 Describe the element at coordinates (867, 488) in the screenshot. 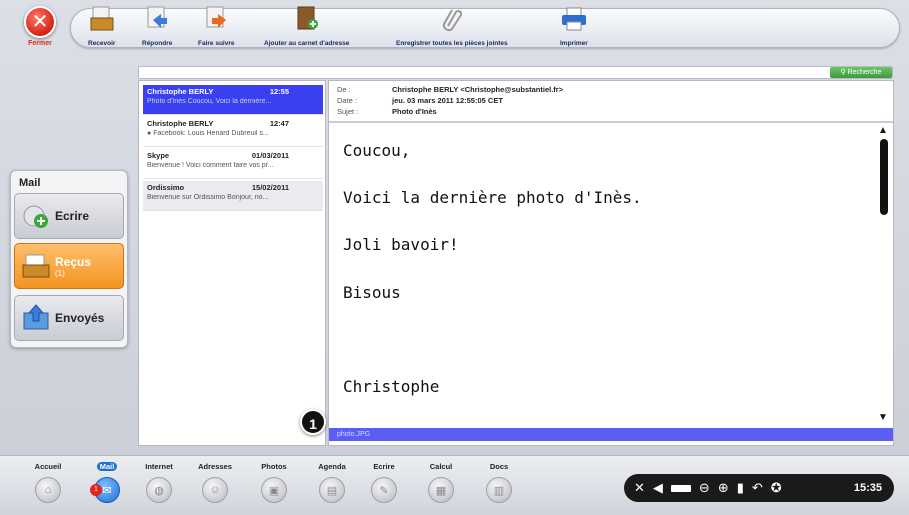

I see `clock: 15:35` at that location.